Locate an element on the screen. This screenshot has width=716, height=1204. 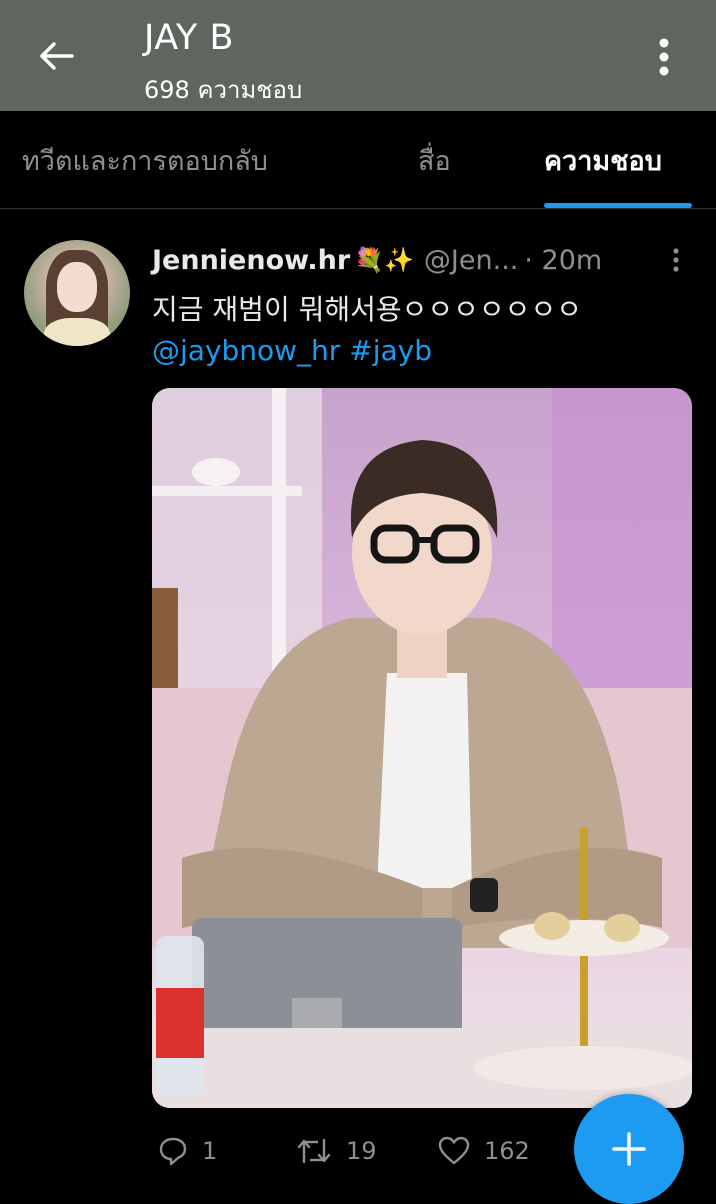
top-app-bar: JAY B 698 ความชอบ is located at coordinates (358, 55).